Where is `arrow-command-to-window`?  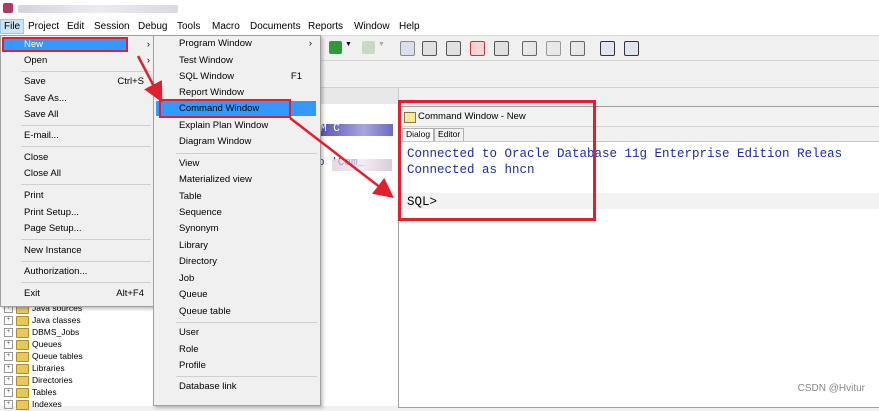
arrow-command-to-window is located at coordinates (341, 158).